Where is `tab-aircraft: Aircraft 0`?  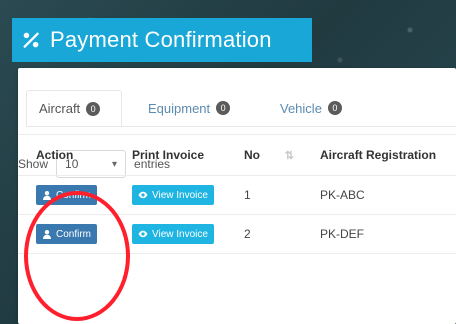 tab-aircraft: Aircraft 0 is located at coordinates (74, 108).